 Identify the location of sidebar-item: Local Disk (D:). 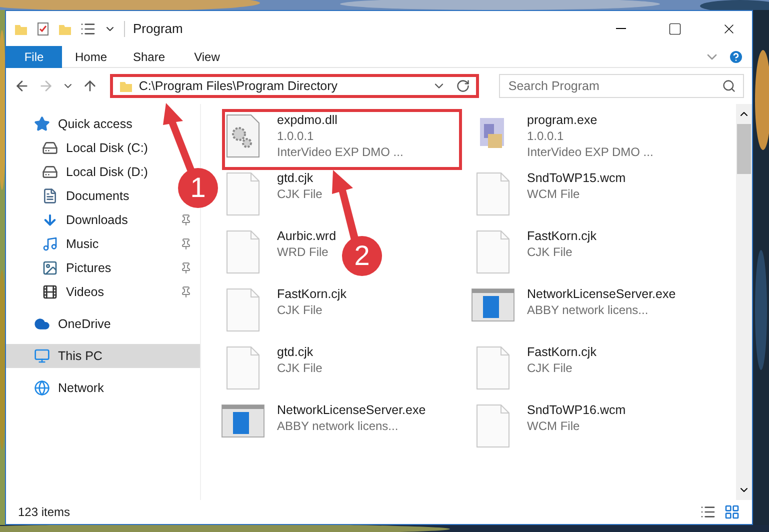
(81, 172).